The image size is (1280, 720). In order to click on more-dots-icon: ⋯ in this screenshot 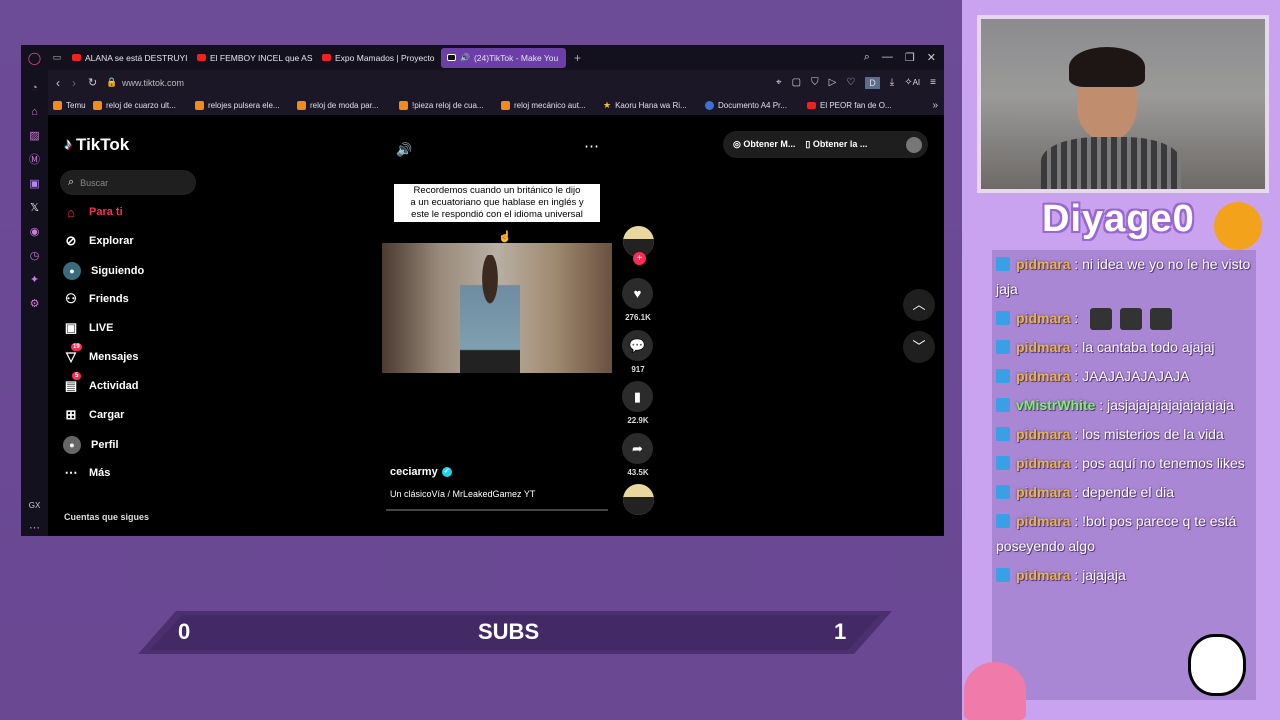, I will do `click(34, 526)`.